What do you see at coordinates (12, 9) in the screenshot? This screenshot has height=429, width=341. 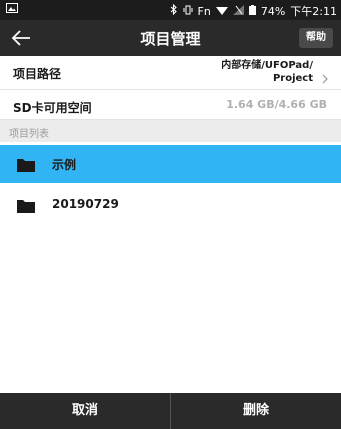 I see `image-notification-icon` at bounding box center [12, 9].